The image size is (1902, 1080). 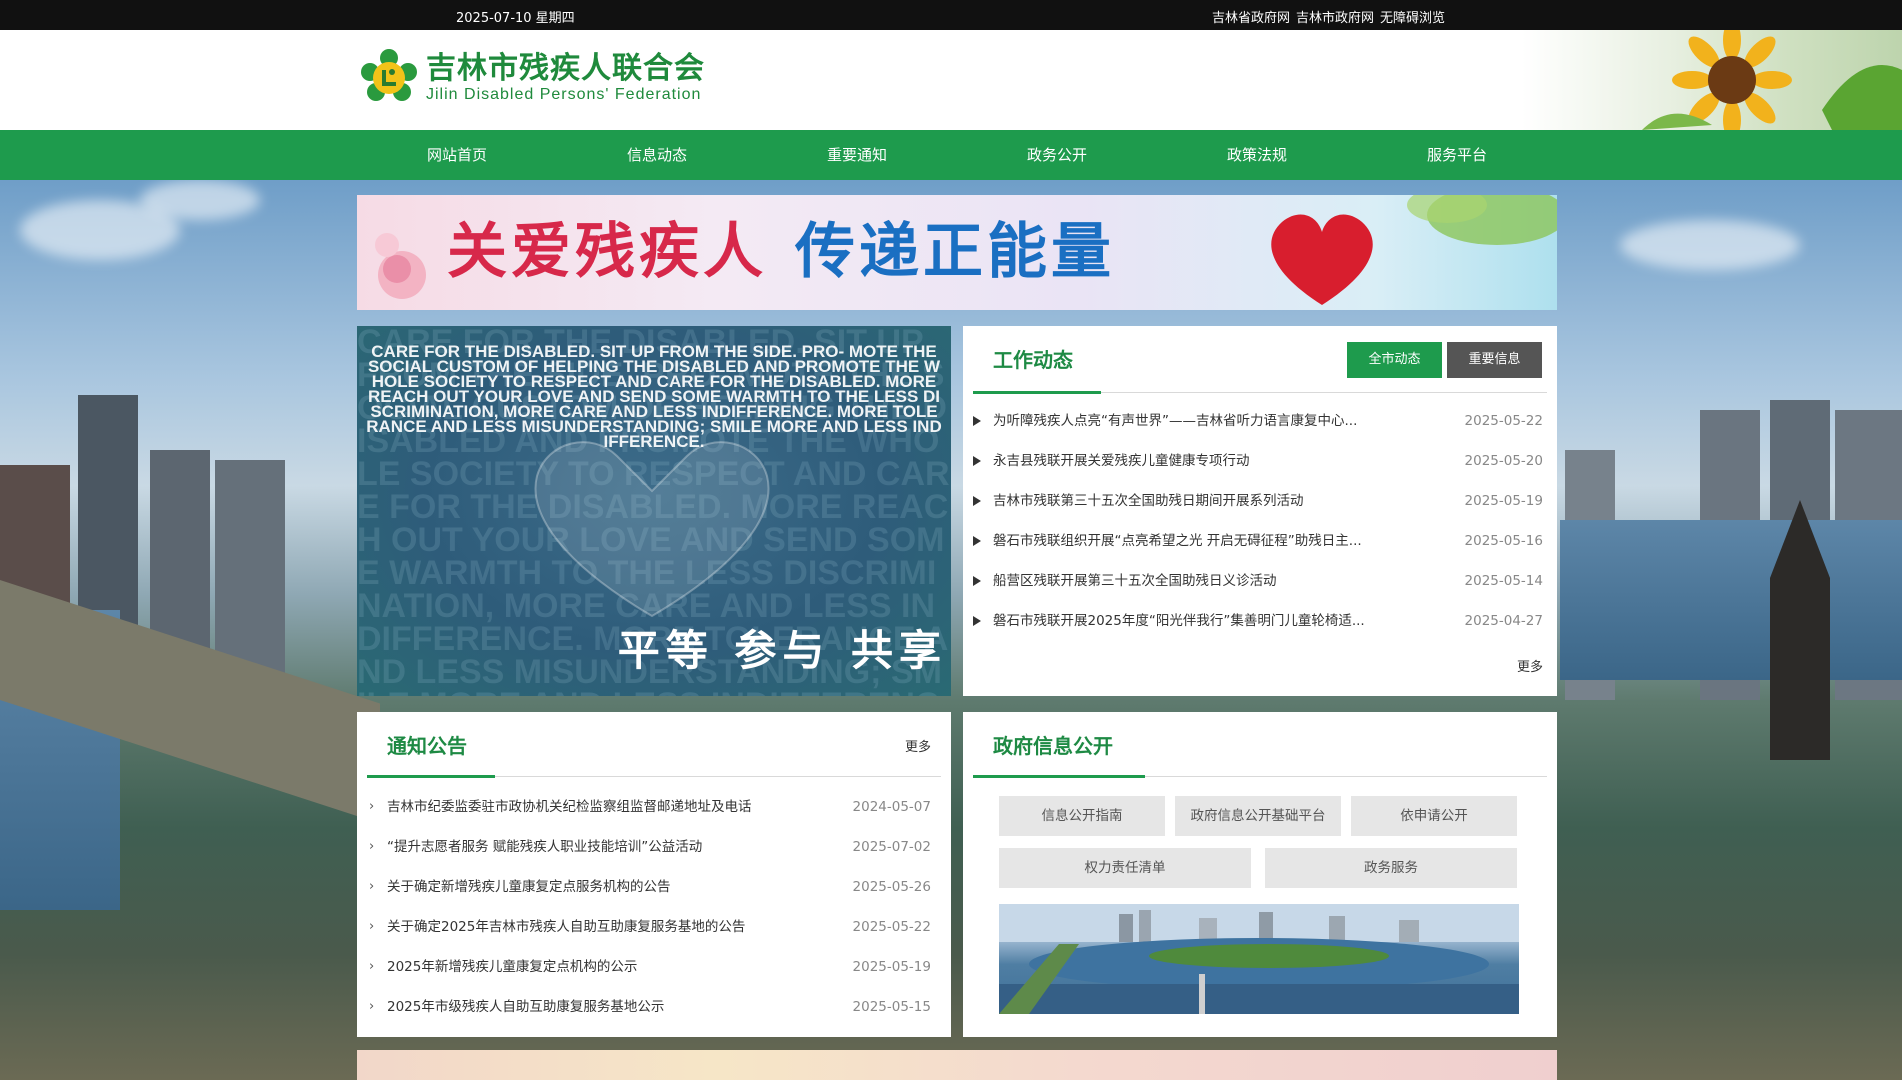 What do you see at coordinates (951, 15) in the screenshot?
I see `top-bar: 2025-07-10 星期四 吉林省政府网 吉林市政府网 无障碍浏览` at bounding box center [951, 15].